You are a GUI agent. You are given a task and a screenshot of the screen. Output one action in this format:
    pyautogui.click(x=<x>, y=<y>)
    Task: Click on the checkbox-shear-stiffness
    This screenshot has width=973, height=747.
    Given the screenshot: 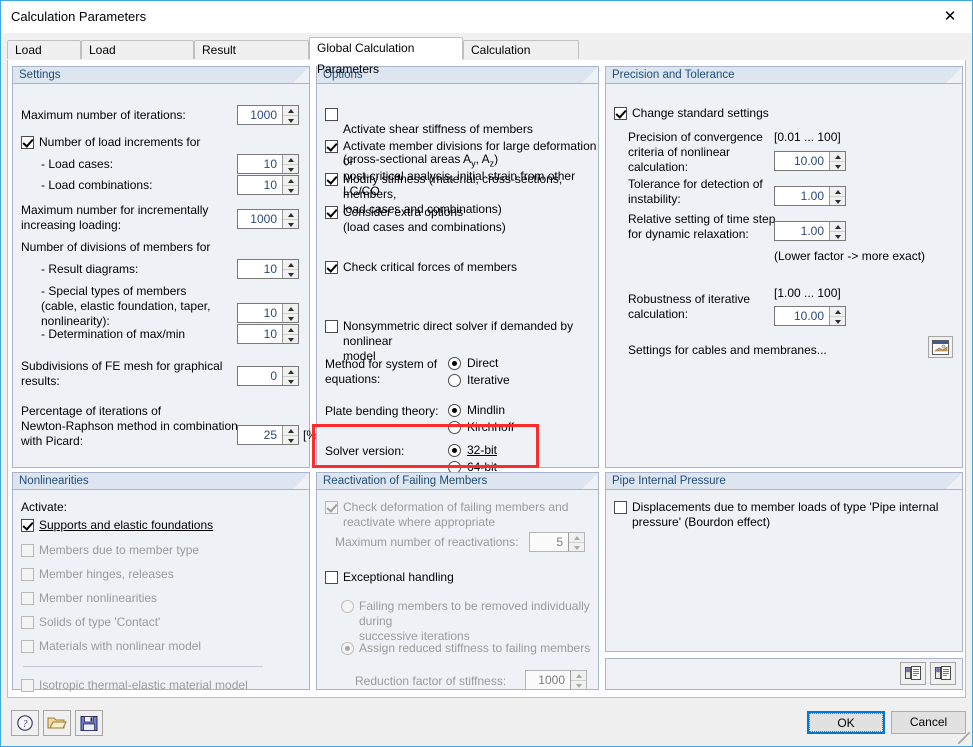 What is the action you would take?
    pyautogui.click(x=331, y=114)
    